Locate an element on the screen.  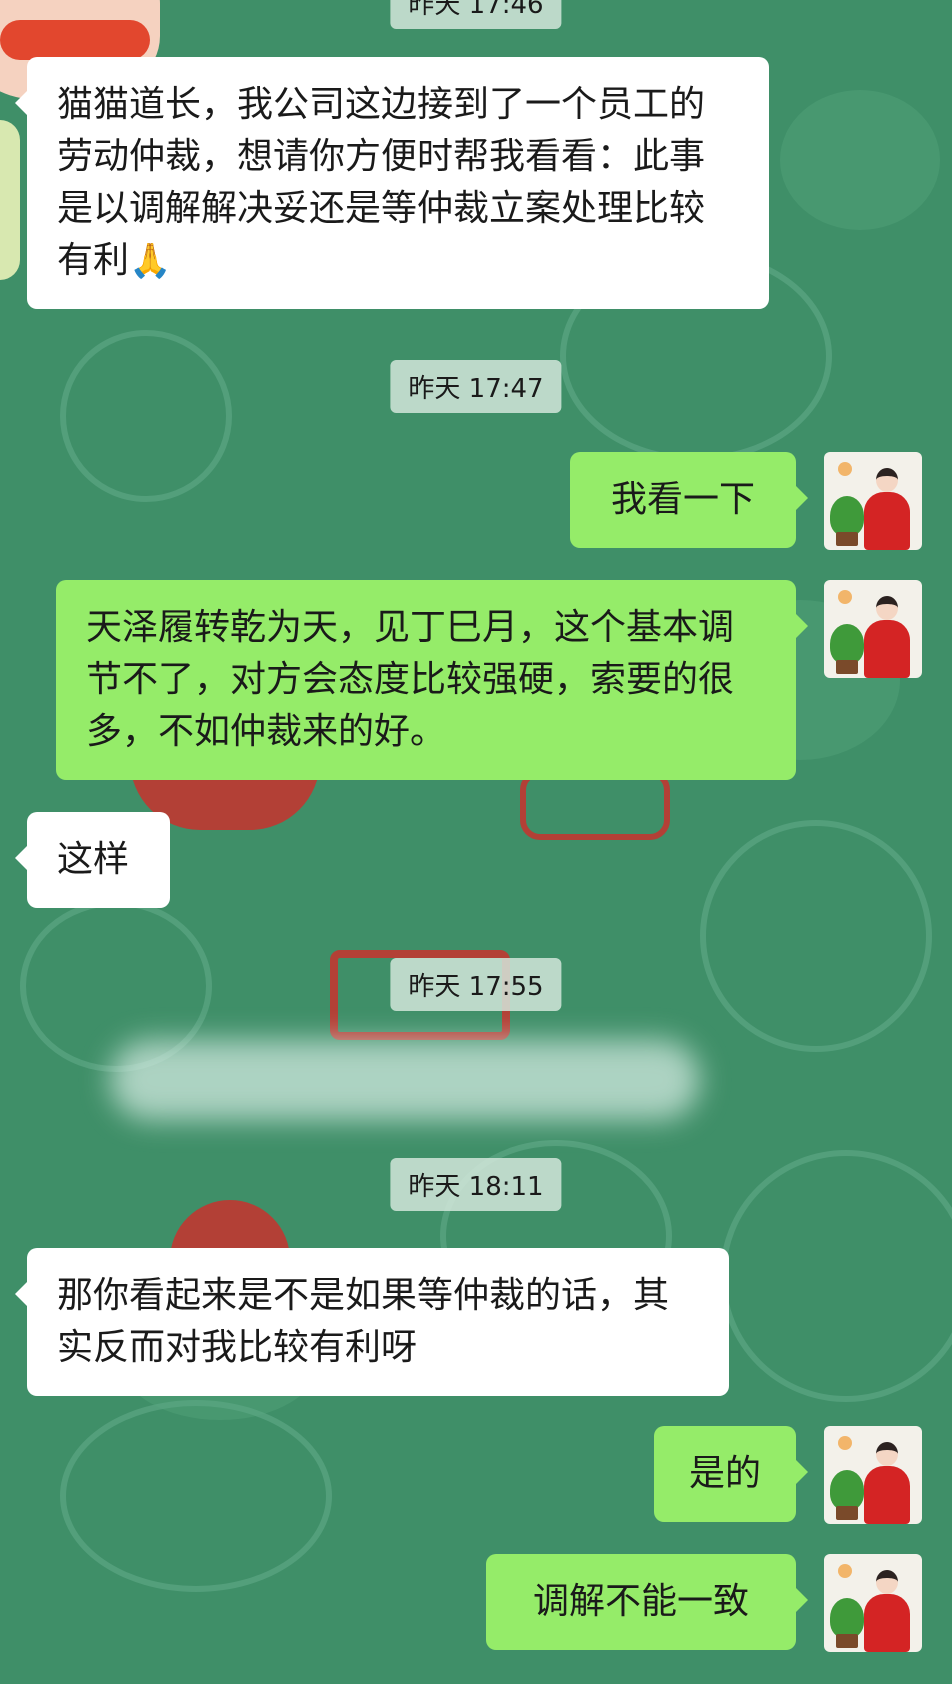
pray-hands-icon: 🙏 is located at coordinates (150, 261).